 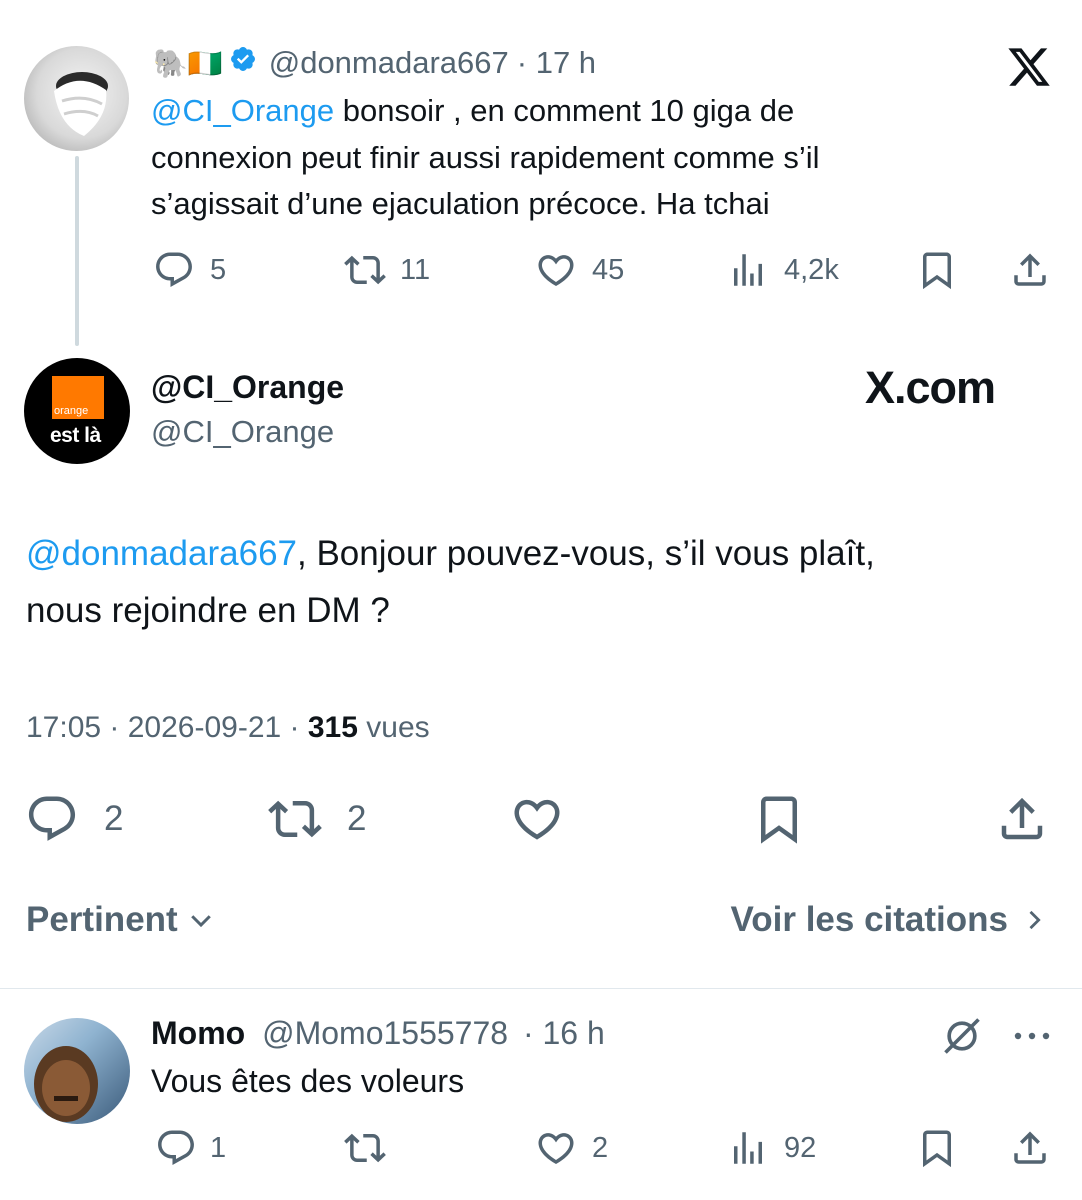 I want to click on parent-retweet-count: 11, so click(x=415, y=270).